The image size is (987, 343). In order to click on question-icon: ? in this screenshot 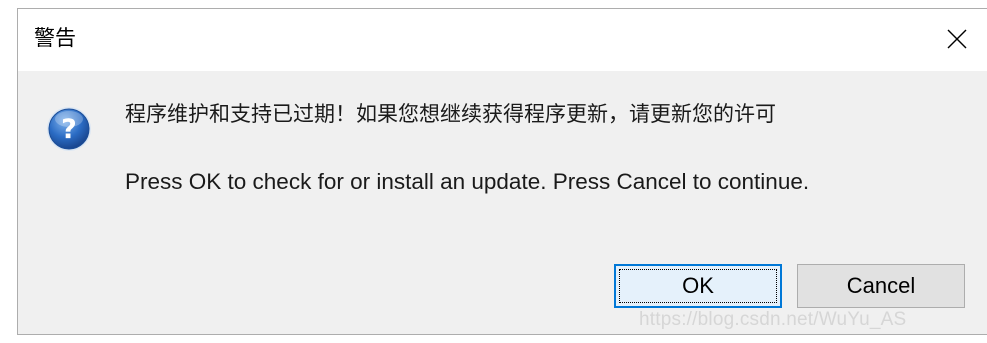, I will do `click(69, 129)`.